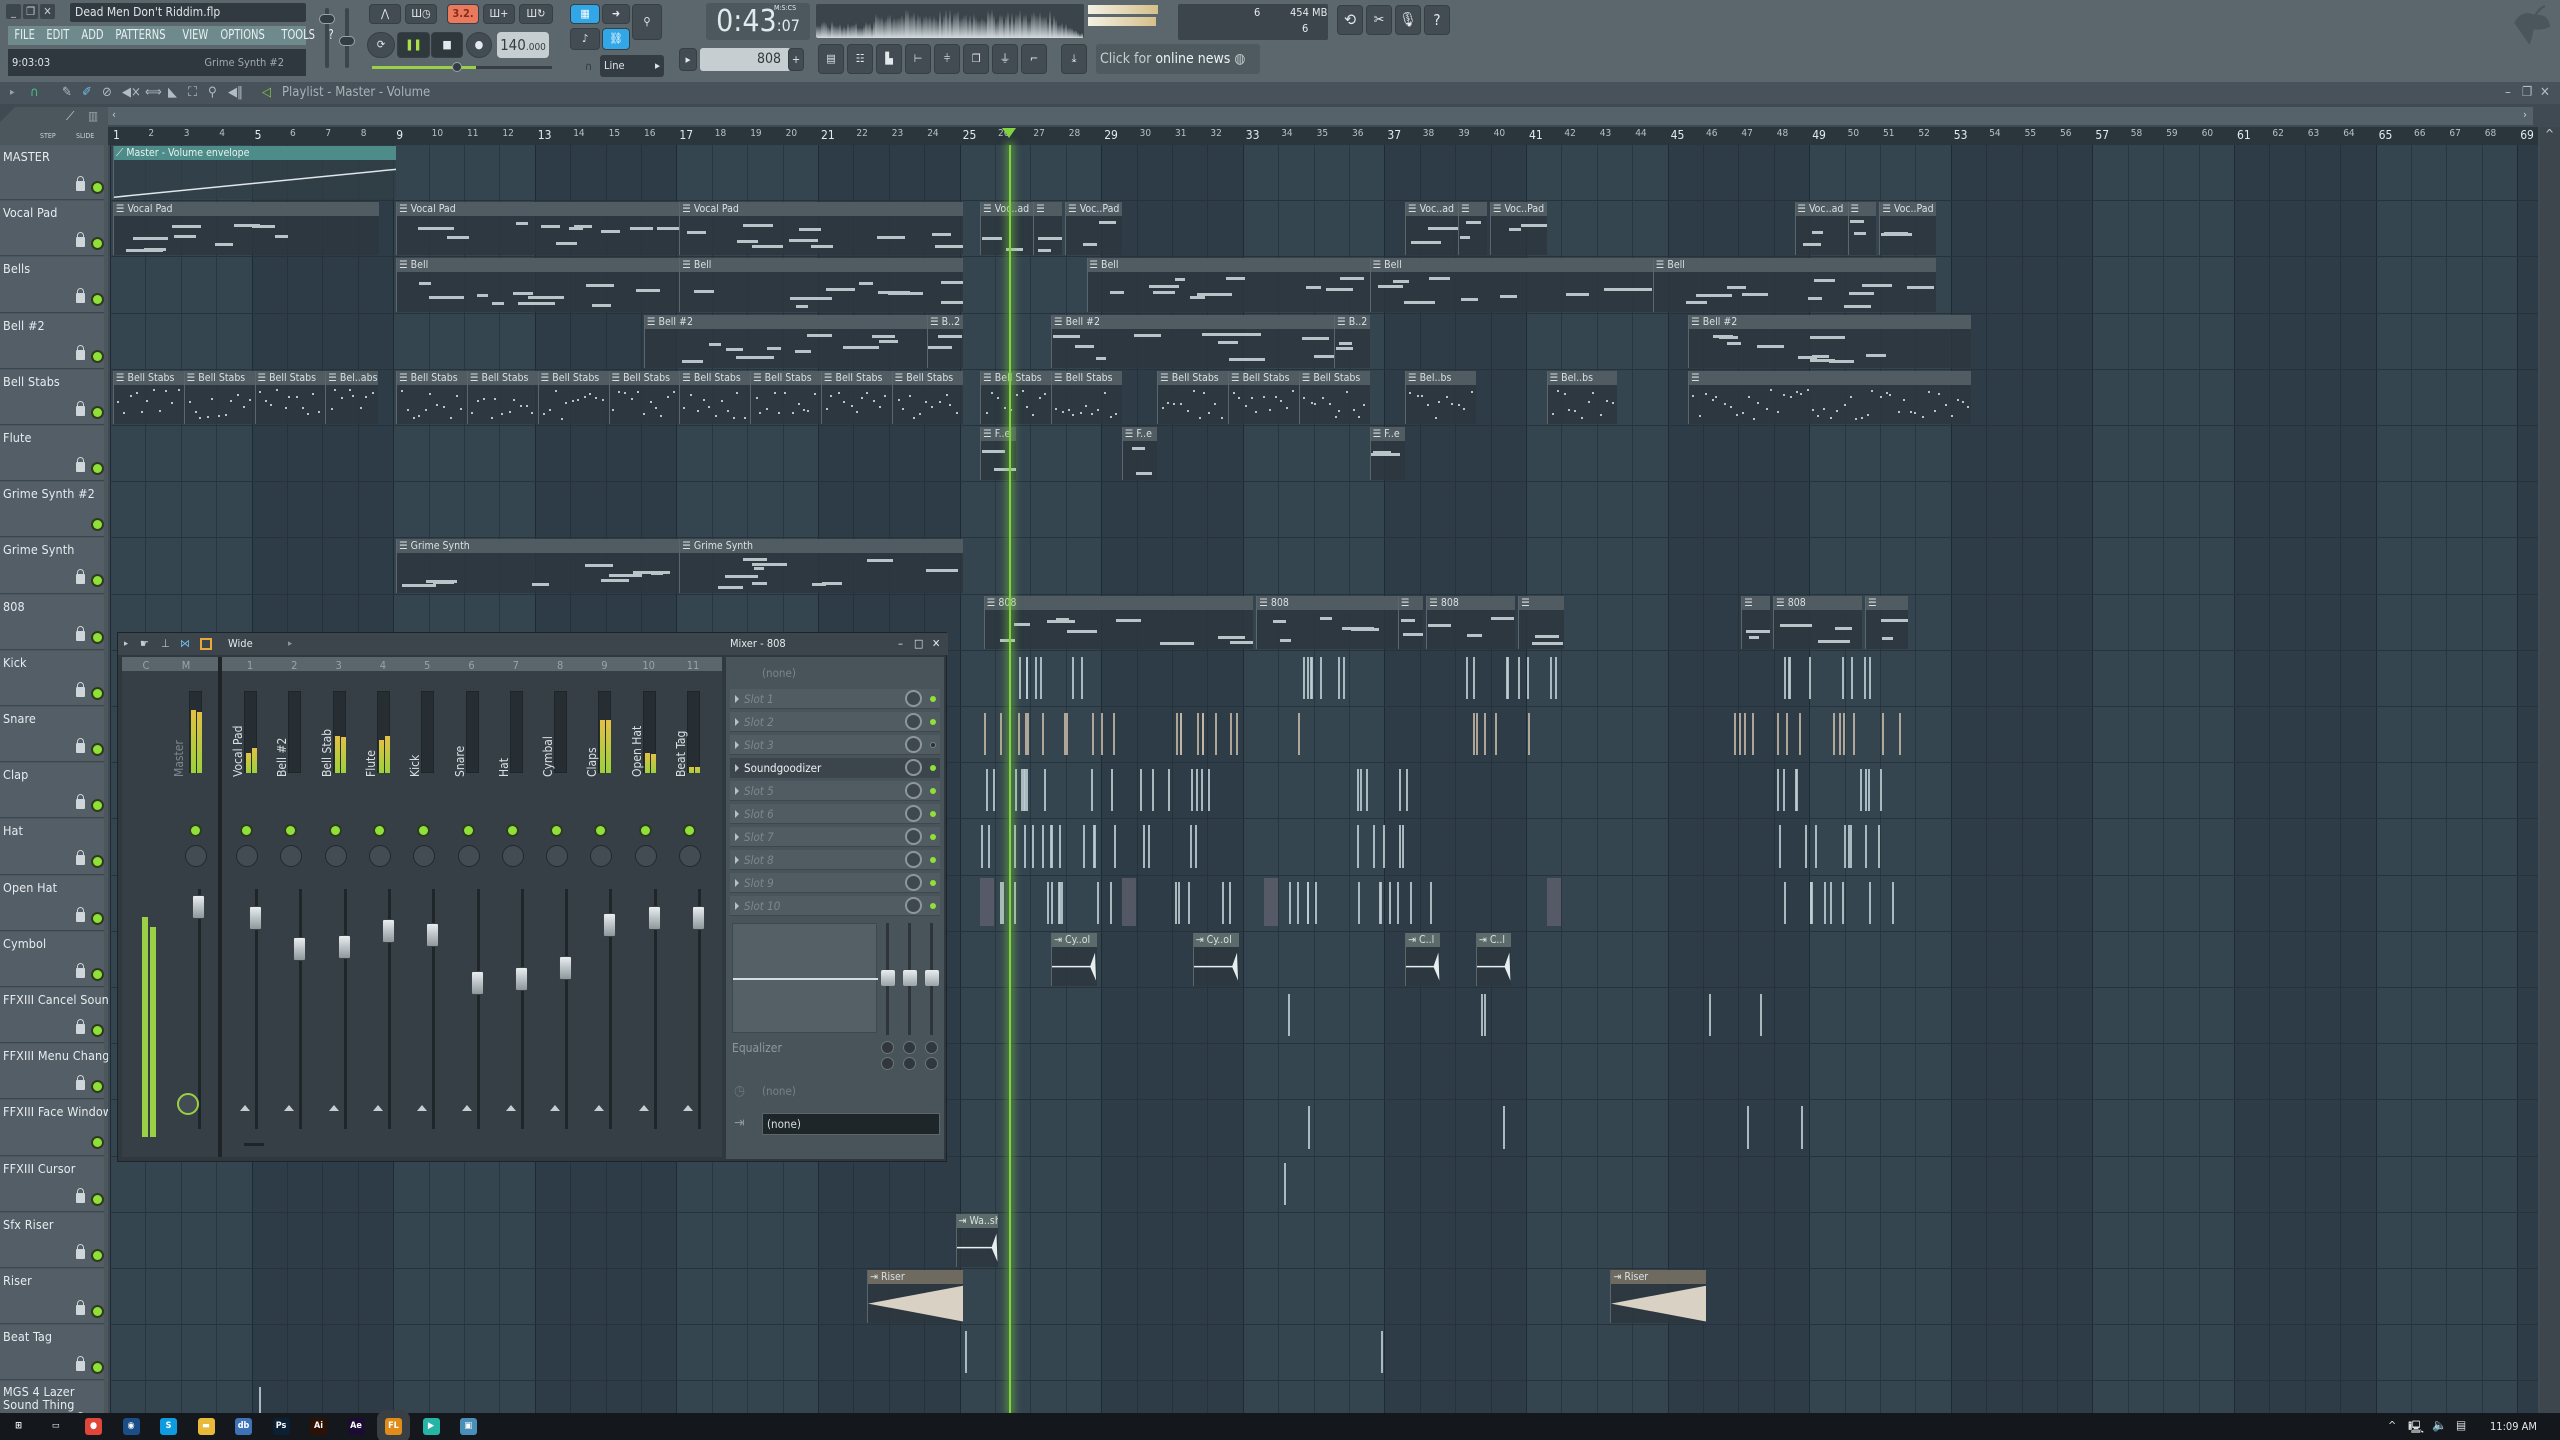  What do you see at coordinates (1009, 779) in the screenshot?
I see `playhead` at bounding box center [1009, 779].